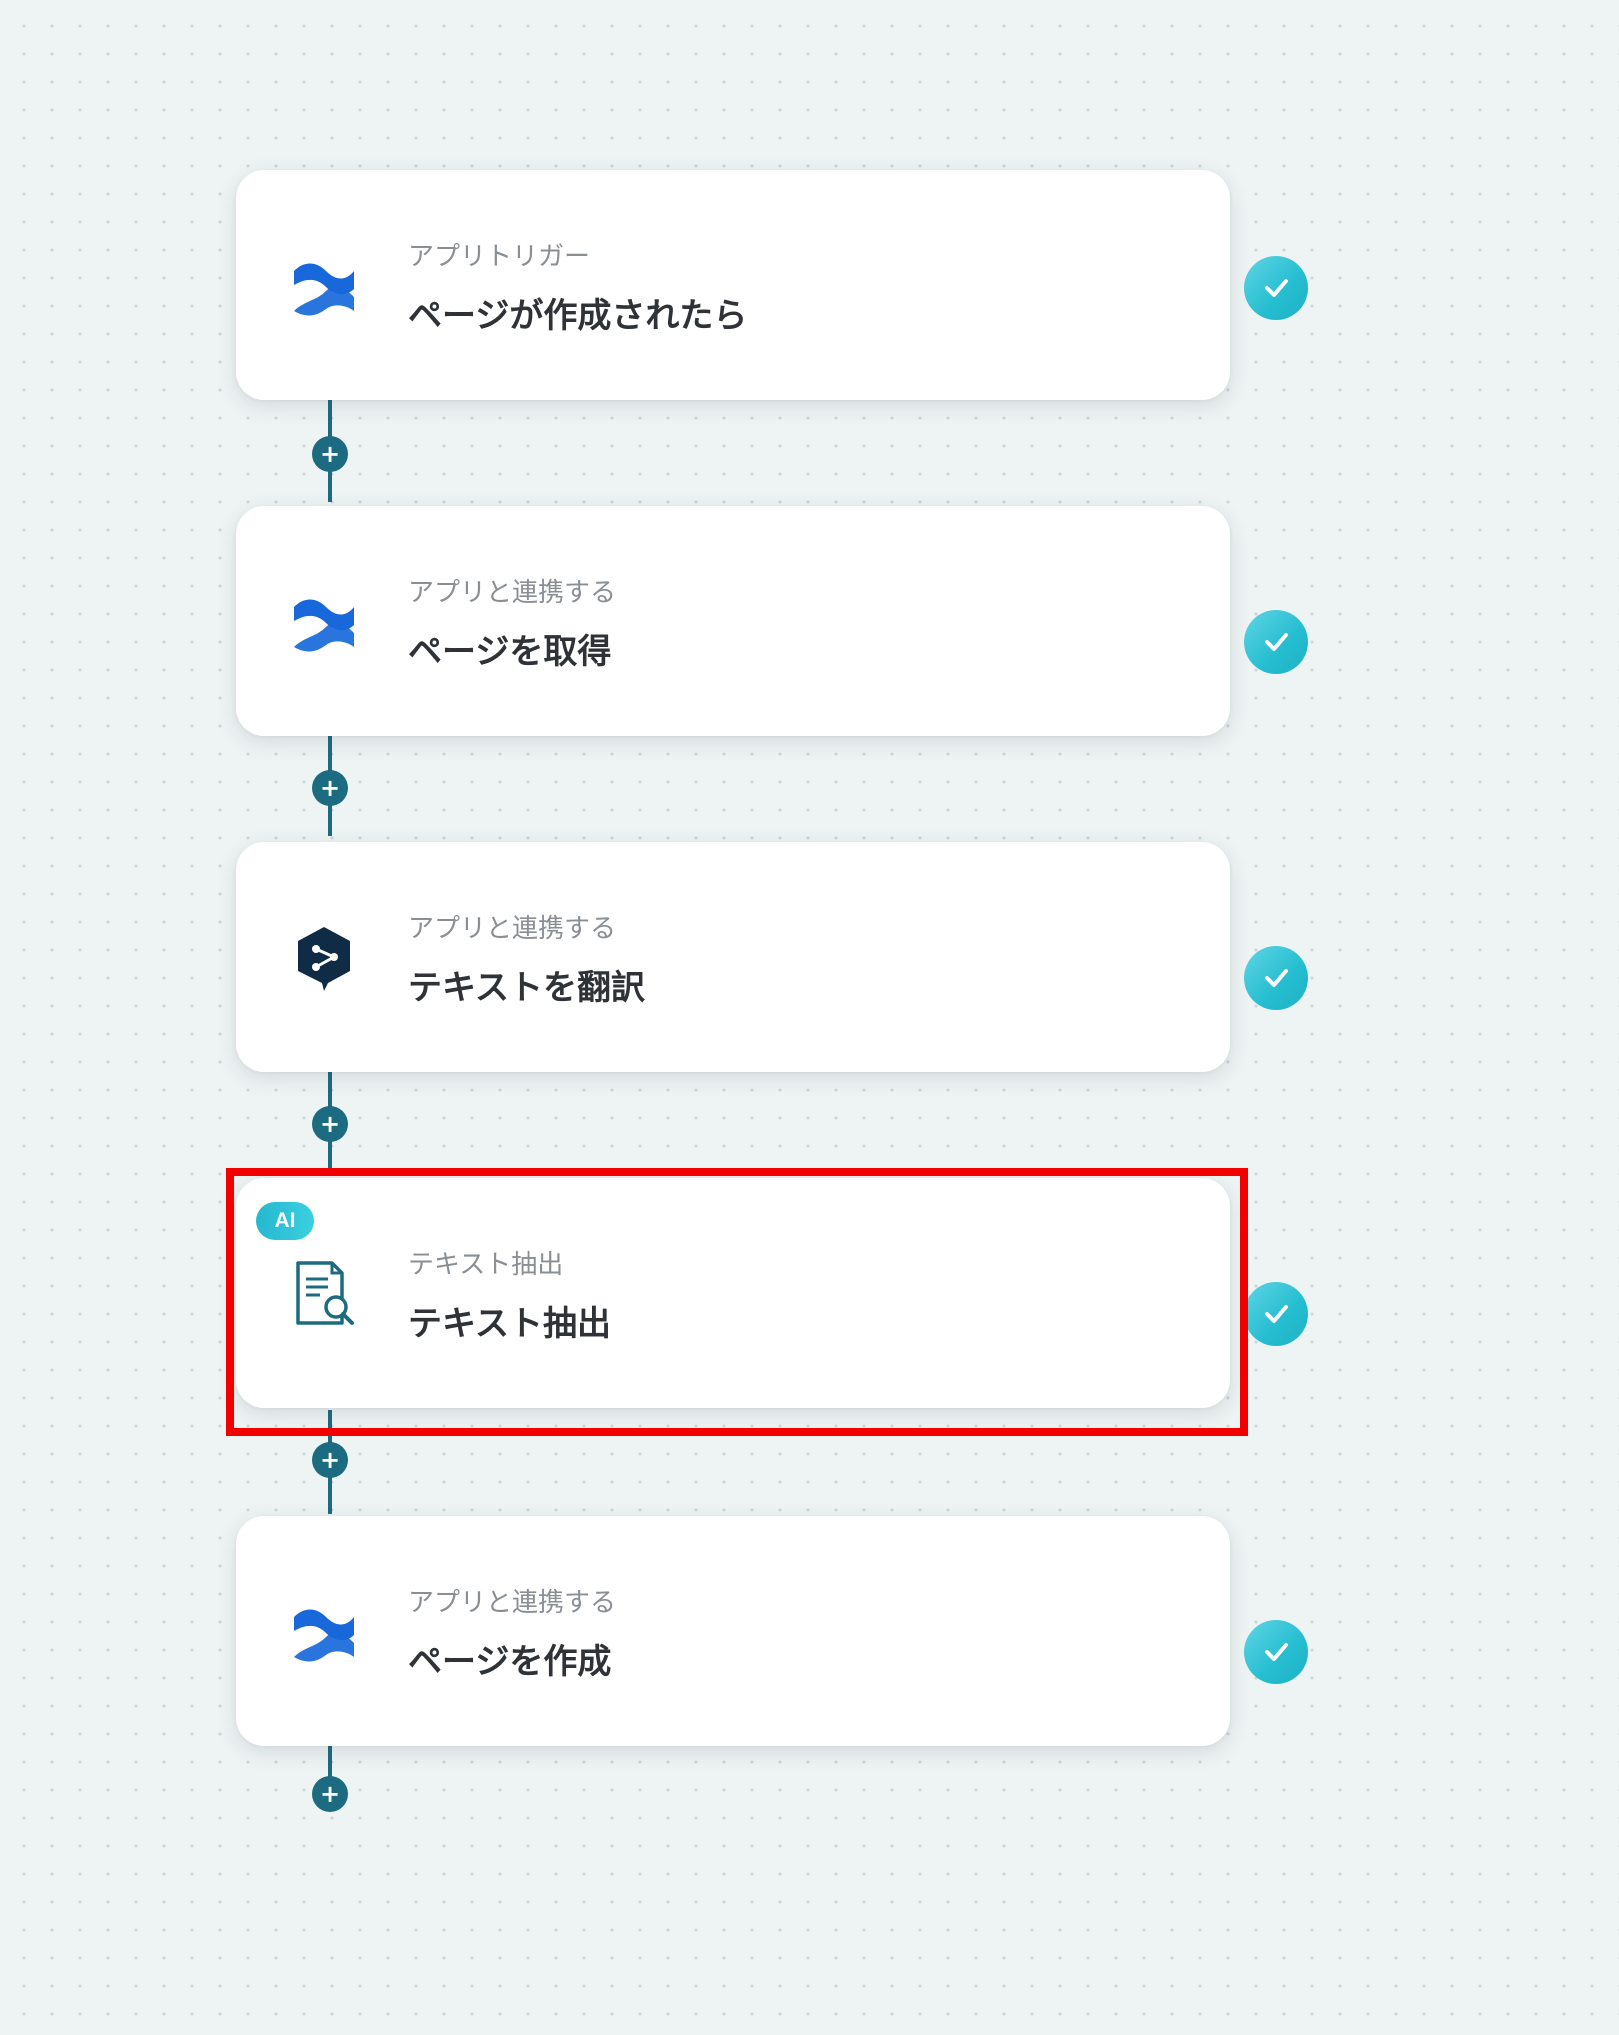  I want to click on document-search-icon, so click(324, 1293).